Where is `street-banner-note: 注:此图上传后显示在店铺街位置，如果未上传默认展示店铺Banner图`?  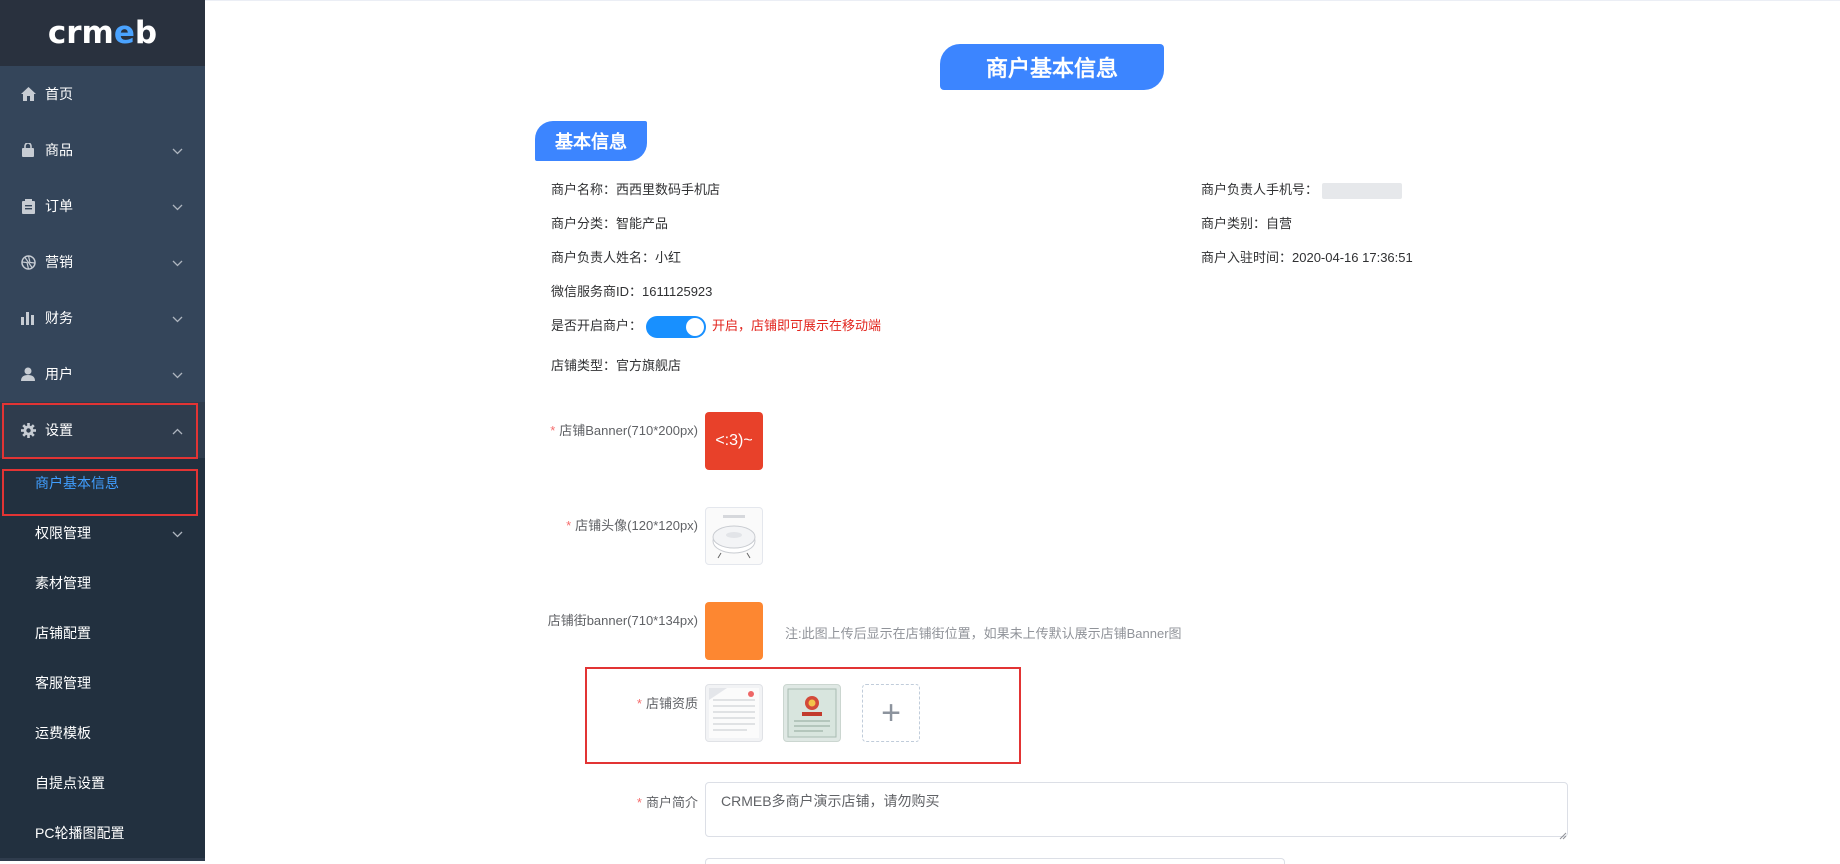
street-banner-note: 注:此图上传后显示在店铺街位置，如果未上传默认展示店铺Banner图 is located at coordinates (983, 632).